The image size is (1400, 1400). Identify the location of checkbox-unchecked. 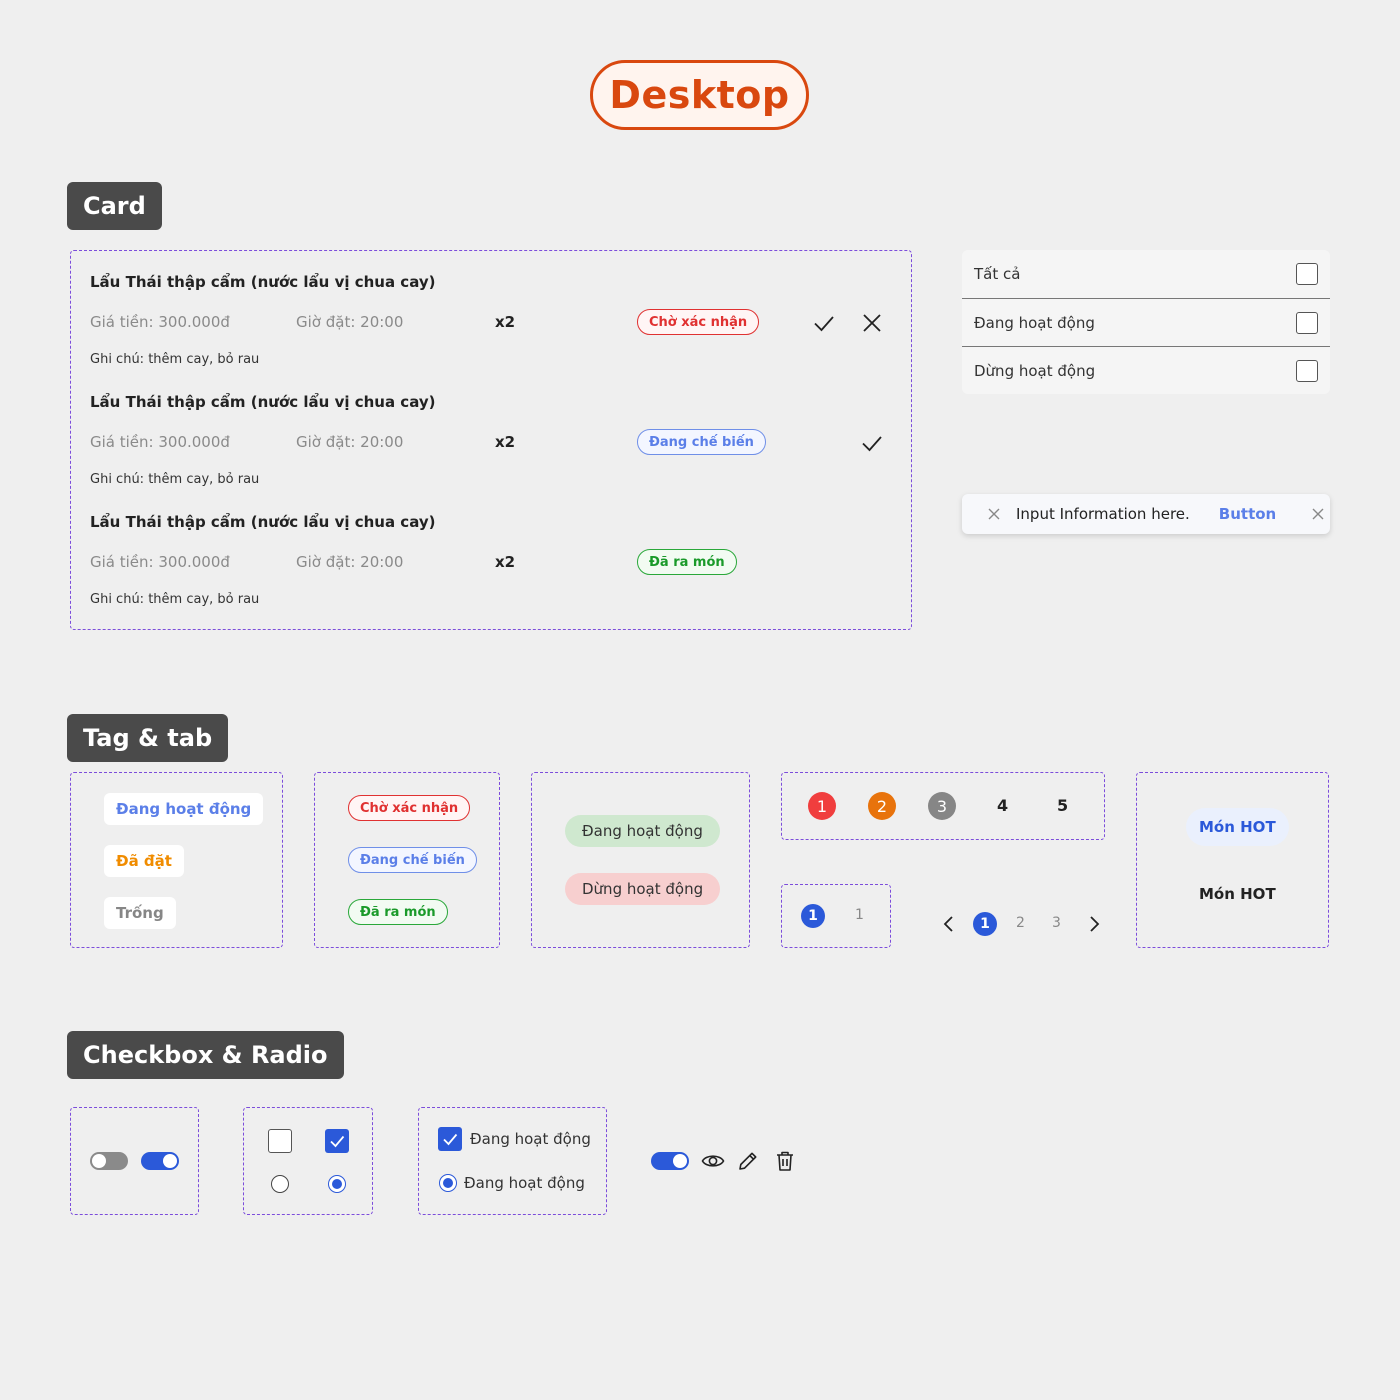
(280, 1141).